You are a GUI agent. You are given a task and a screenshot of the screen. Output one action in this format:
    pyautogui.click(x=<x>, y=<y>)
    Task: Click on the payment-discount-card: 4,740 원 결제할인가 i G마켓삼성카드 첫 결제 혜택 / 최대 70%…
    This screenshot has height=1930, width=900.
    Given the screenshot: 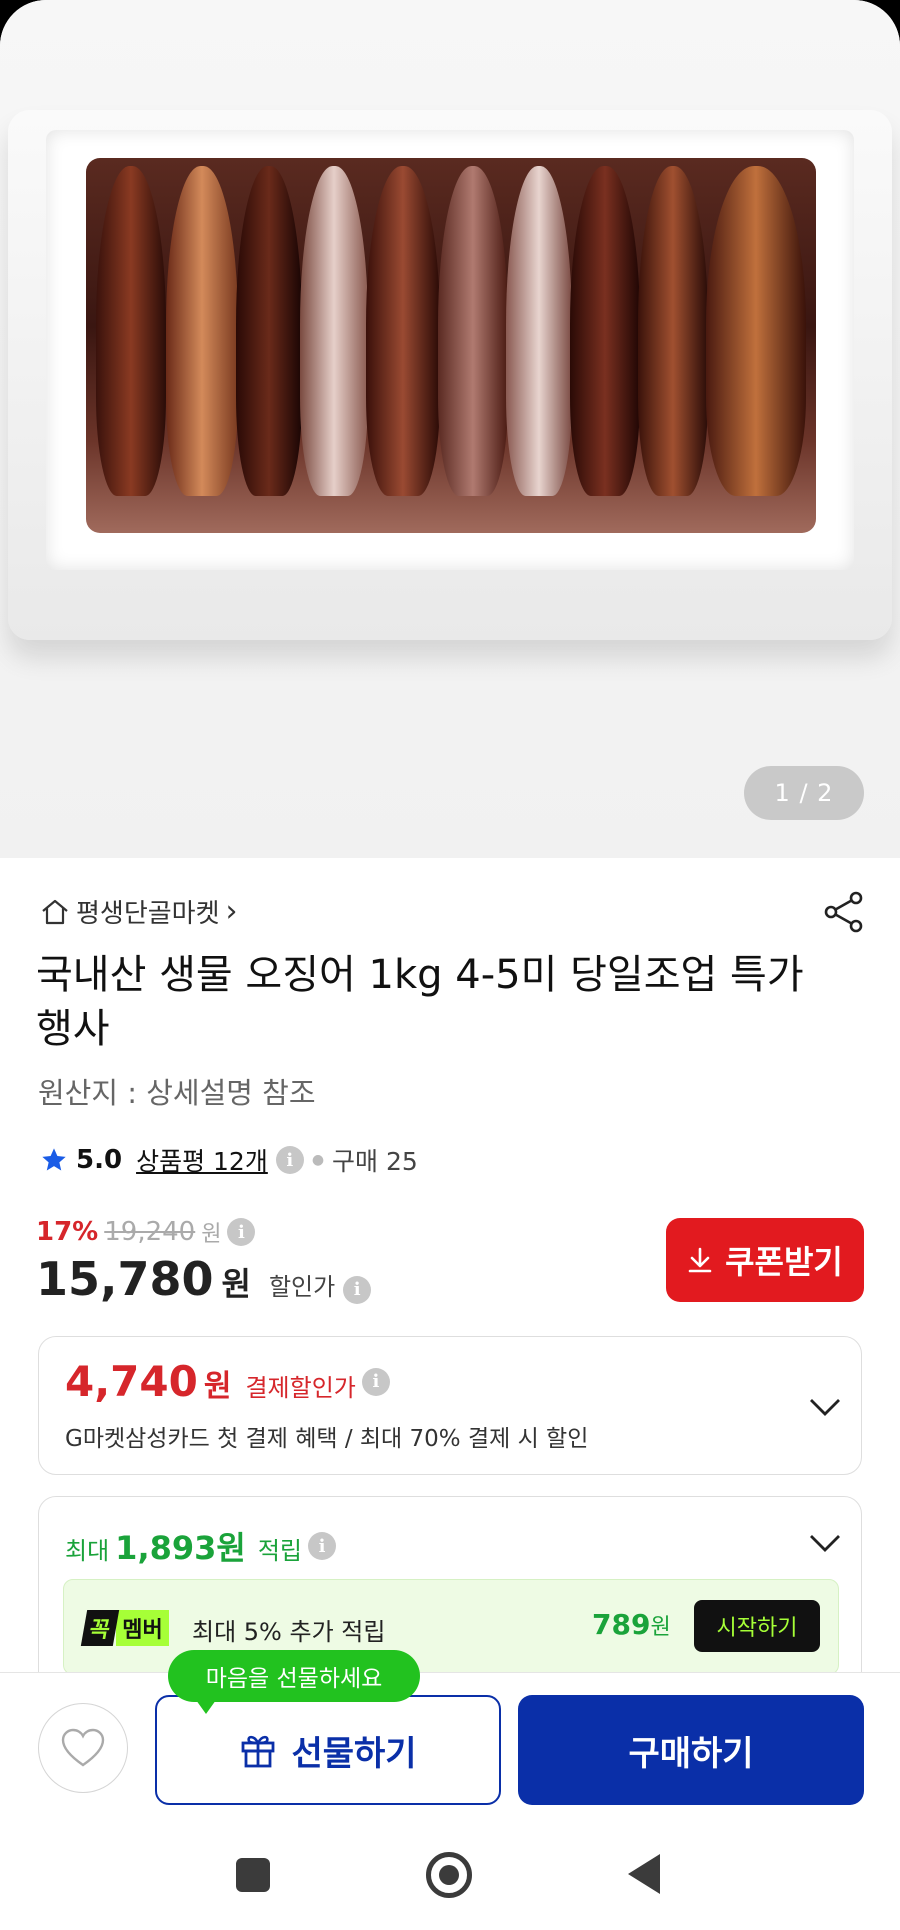 What is the action you would take?
    pyautogui.click(x=450, y=1405)
    